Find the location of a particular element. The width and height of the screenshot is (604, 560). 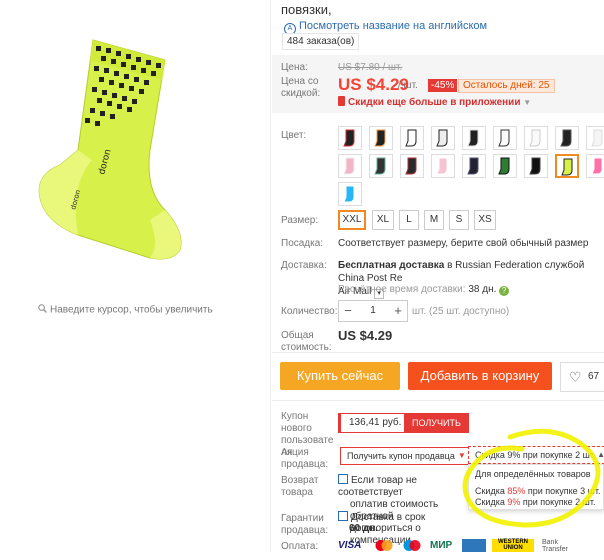

bulk-discount-dropdown: Скидка 9% при покупке 2 шт. ▲ is located at coordinates (536, 455).